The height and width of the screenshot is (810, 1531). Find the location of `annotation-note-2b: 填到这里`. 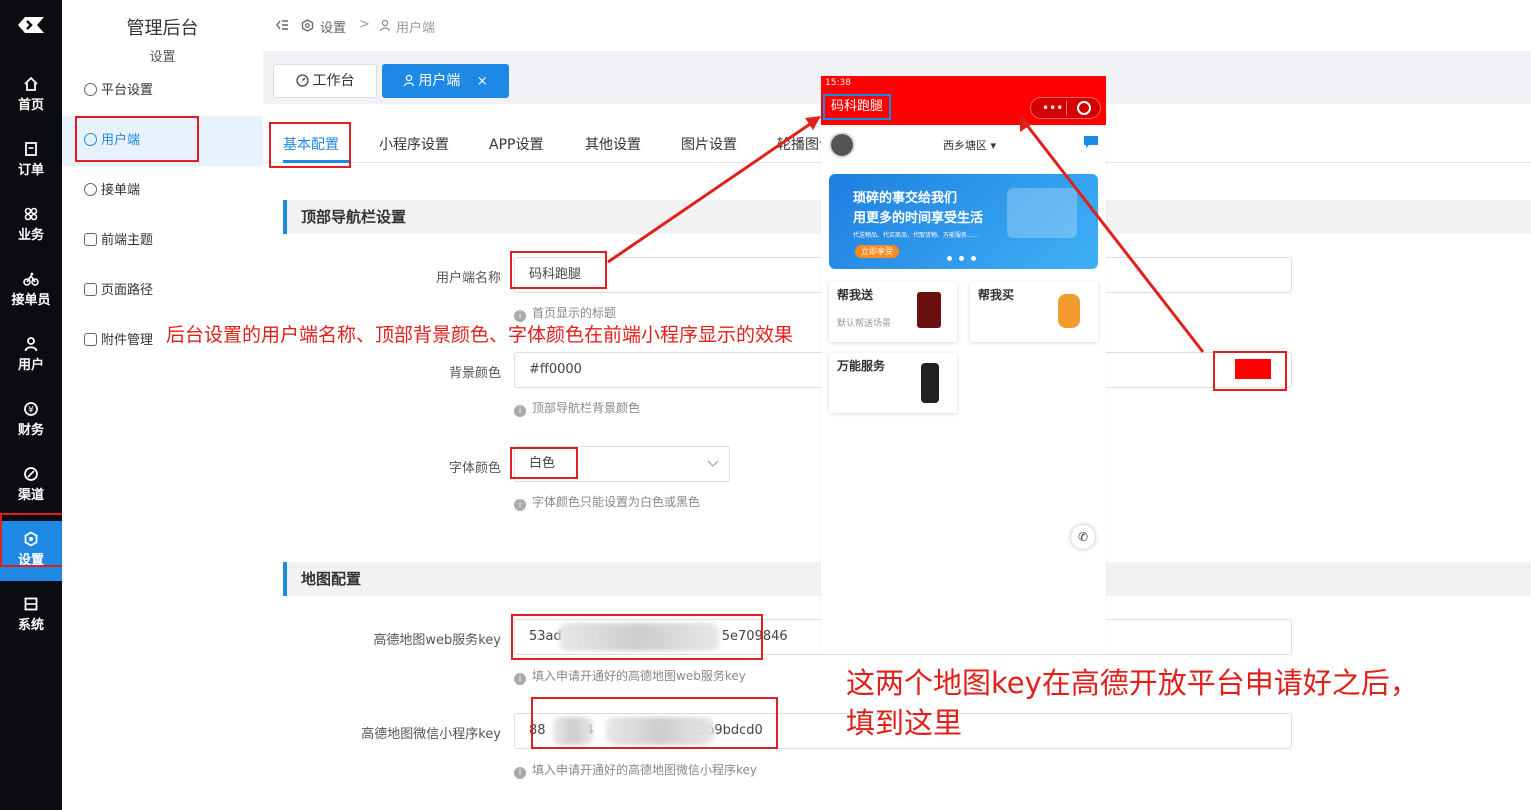

annotation-note-2b: 填到这里 is located at coordinates (904, 723).